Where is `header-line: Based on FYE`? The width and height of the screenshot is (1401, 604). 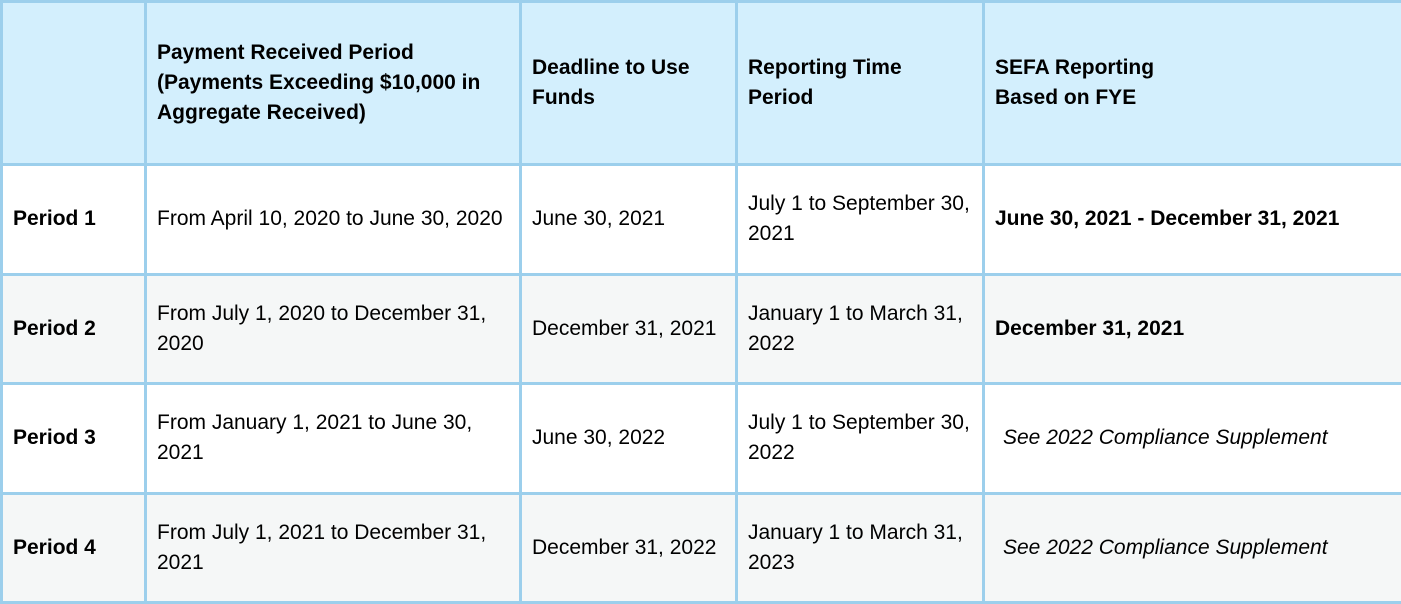 header-line: Based on FYE is located at coordinates (1066, 97).